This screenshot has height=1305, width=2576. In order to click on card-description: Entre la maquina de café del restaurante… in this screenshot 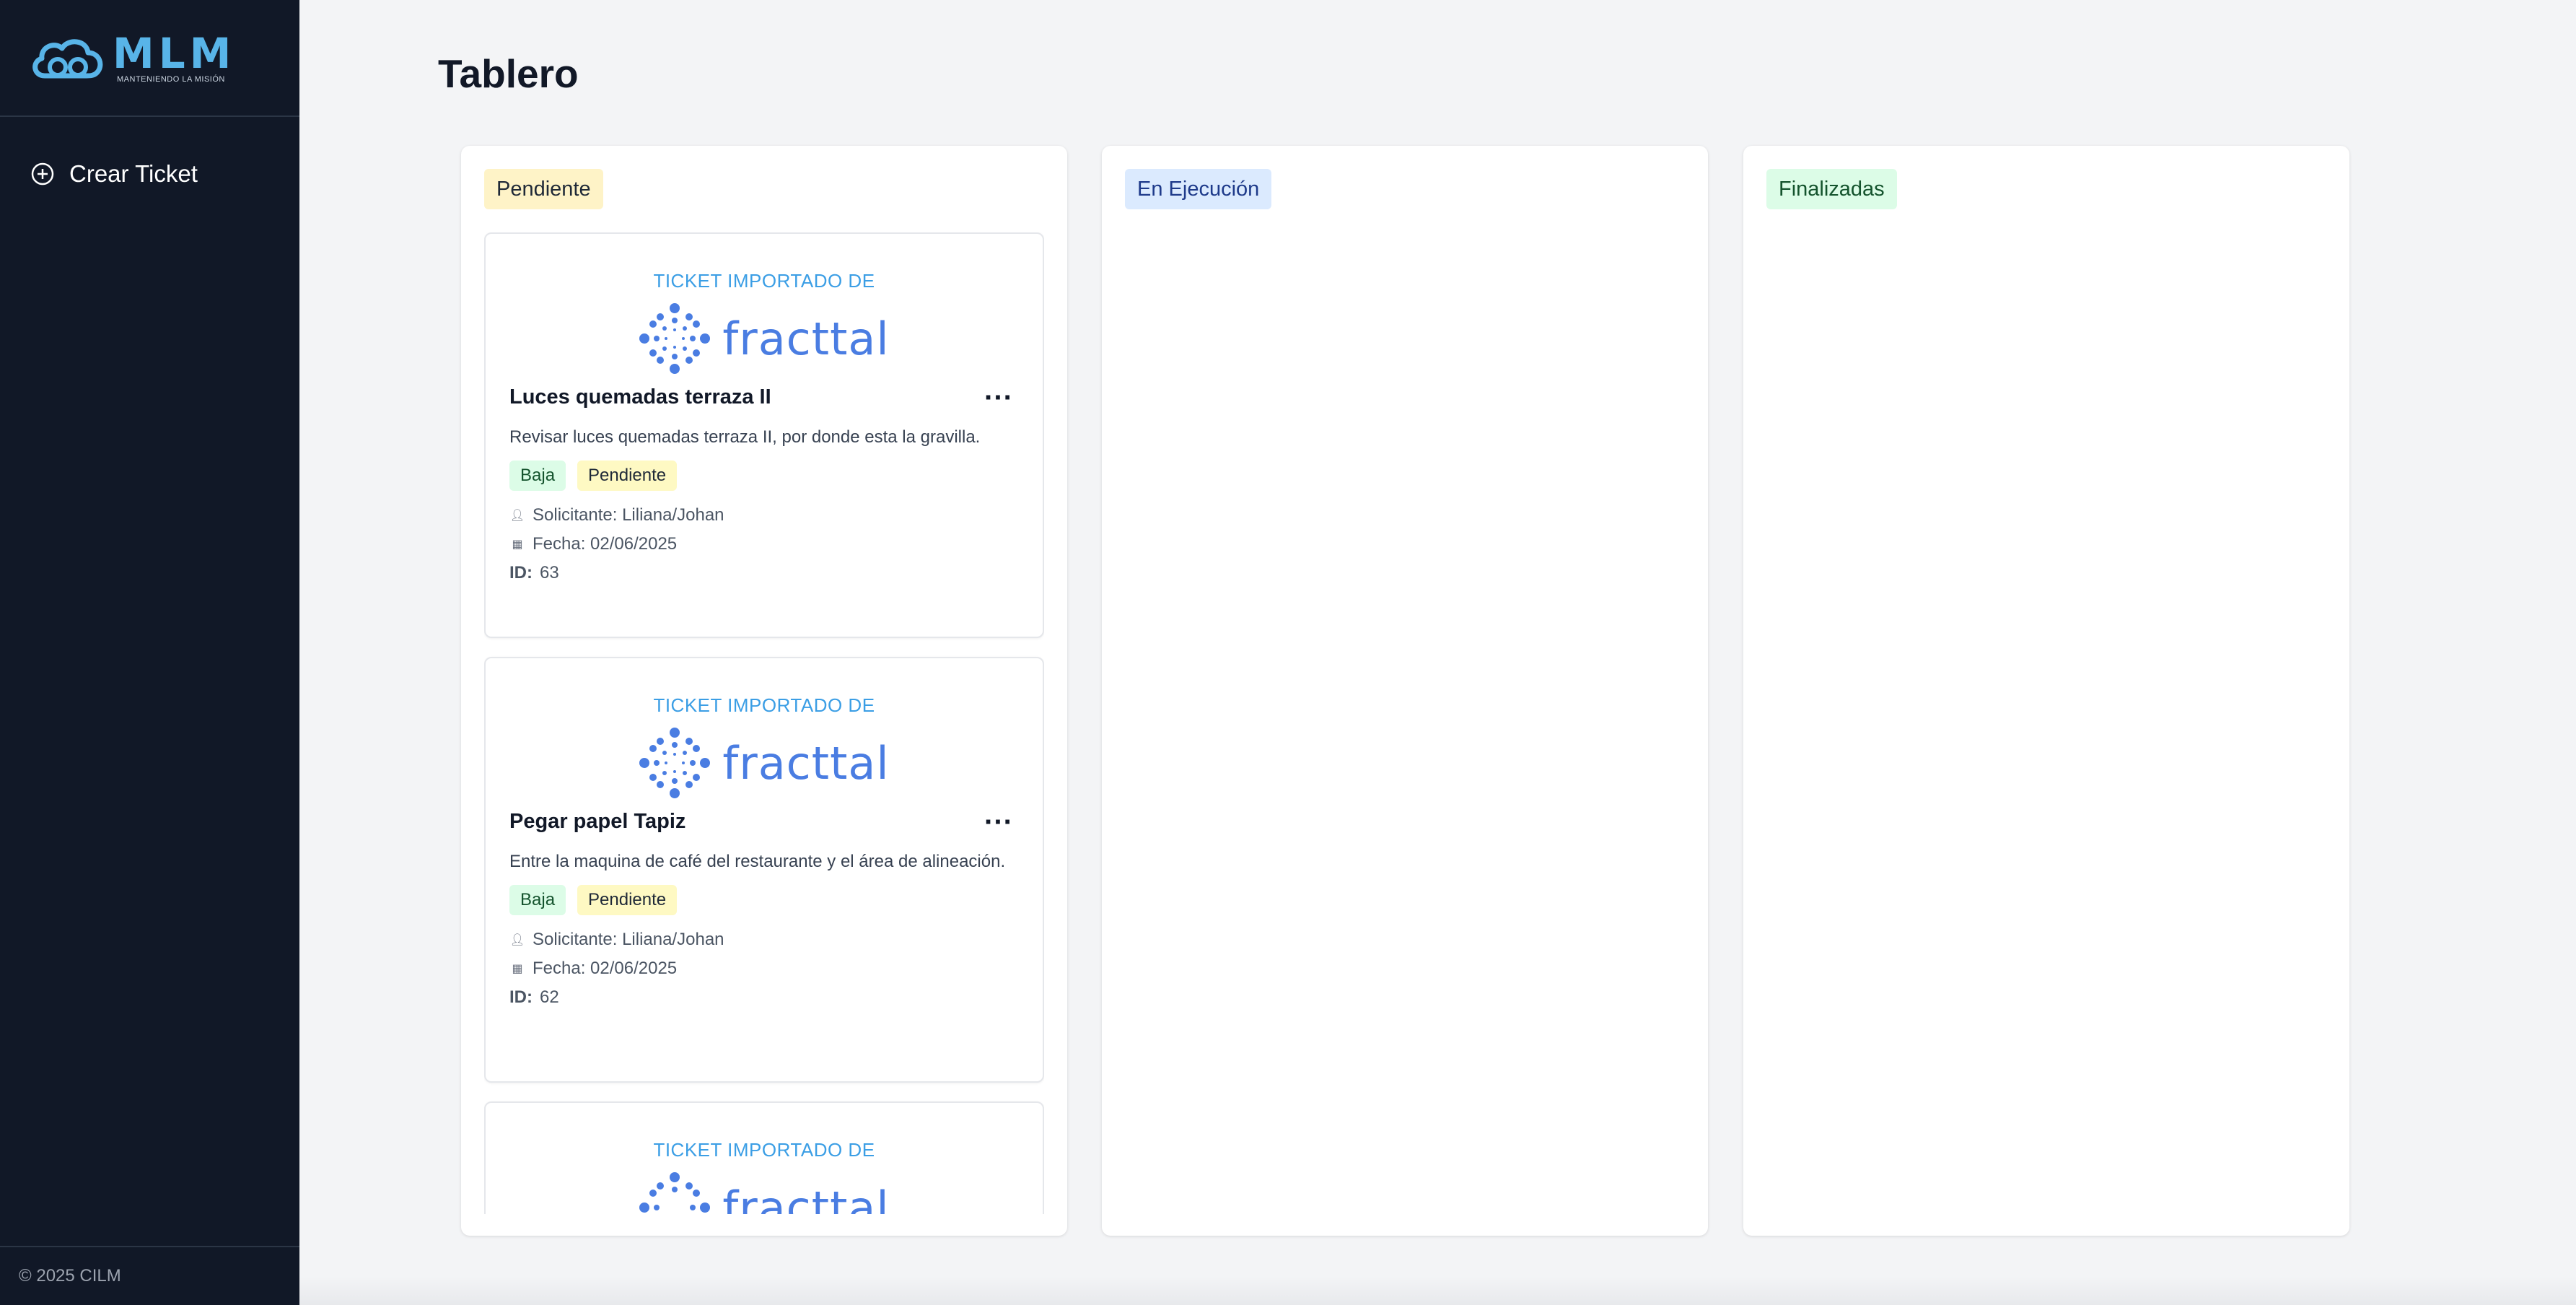, I will do `click(757, 861)`.